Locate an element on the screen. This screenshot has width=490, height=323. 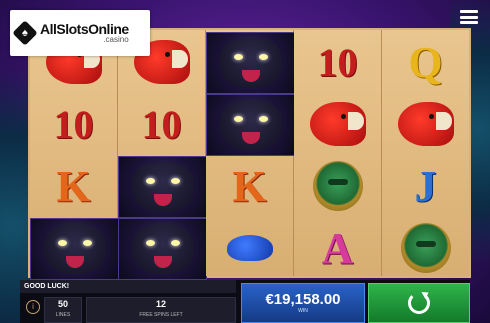
reel-1: 10 K is located at coordinates (74, 155).